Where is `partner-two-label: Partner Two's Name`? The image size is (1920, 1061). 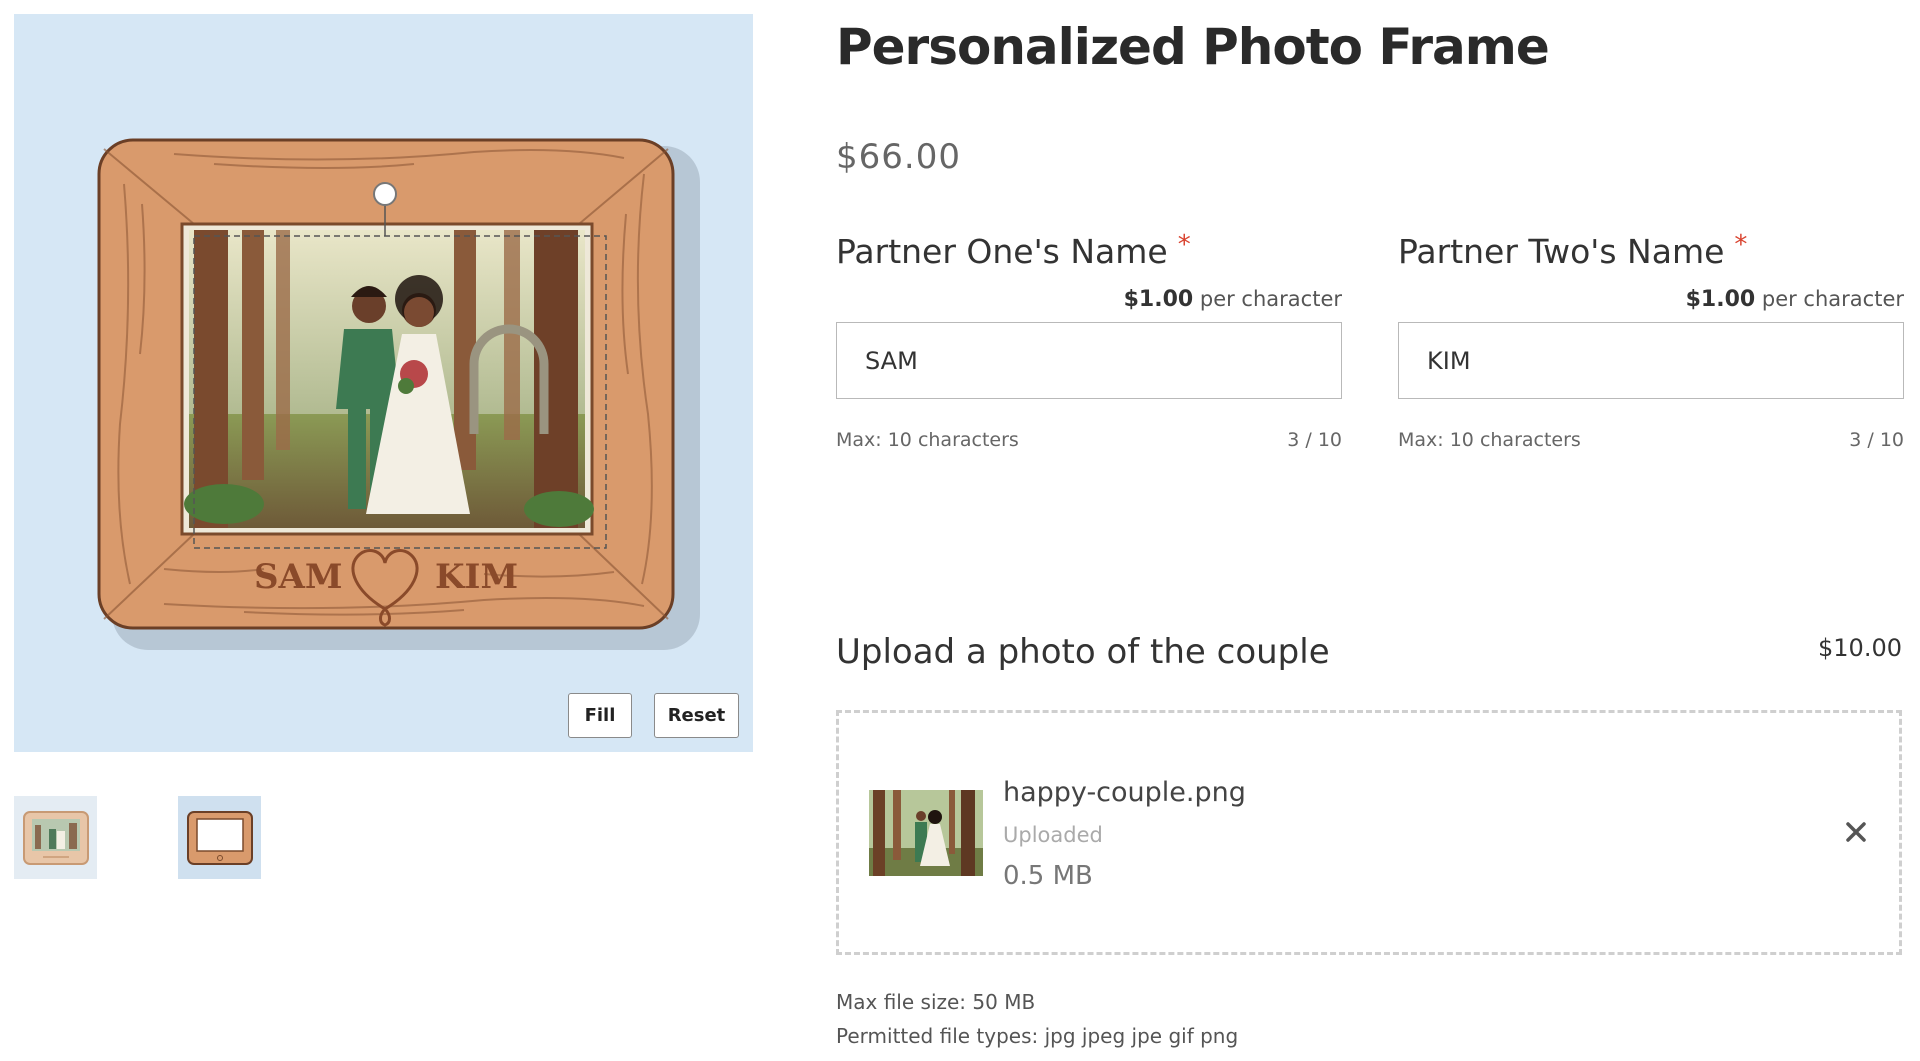 partner-two-label: Partner Two's Name is located at coordinates (1561, 251).